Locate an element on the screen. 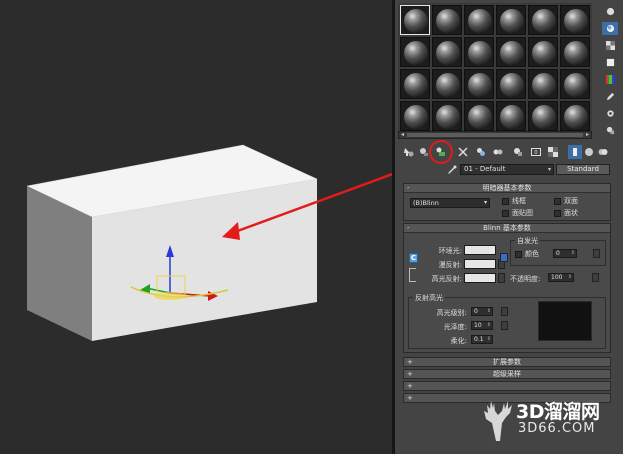  shader-basic-header: - 明暗器基本参数 is located at coordinates (507, 188).